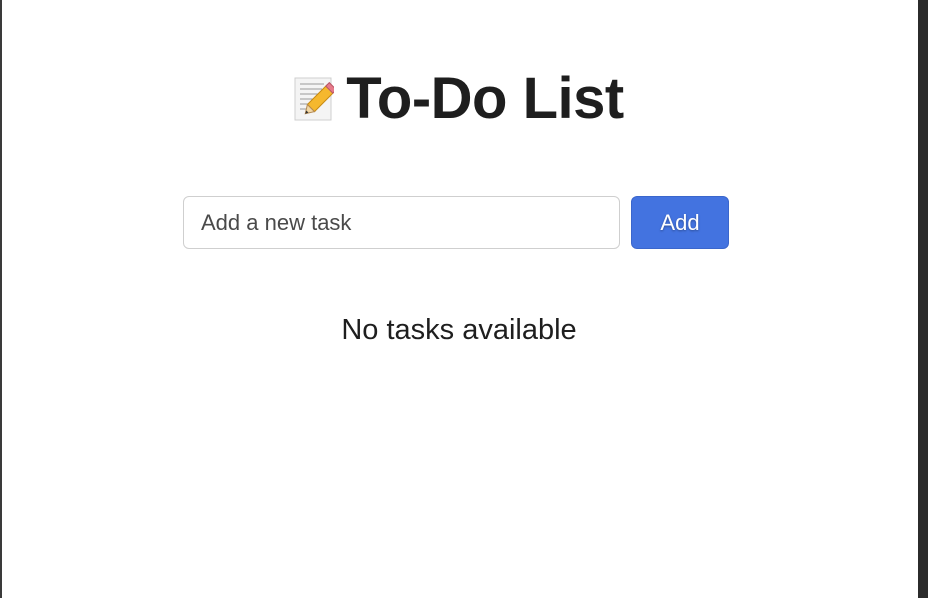 This screenshot has width=928, height=598. I want to click on page-title: To-Do List, so click(485, 98).